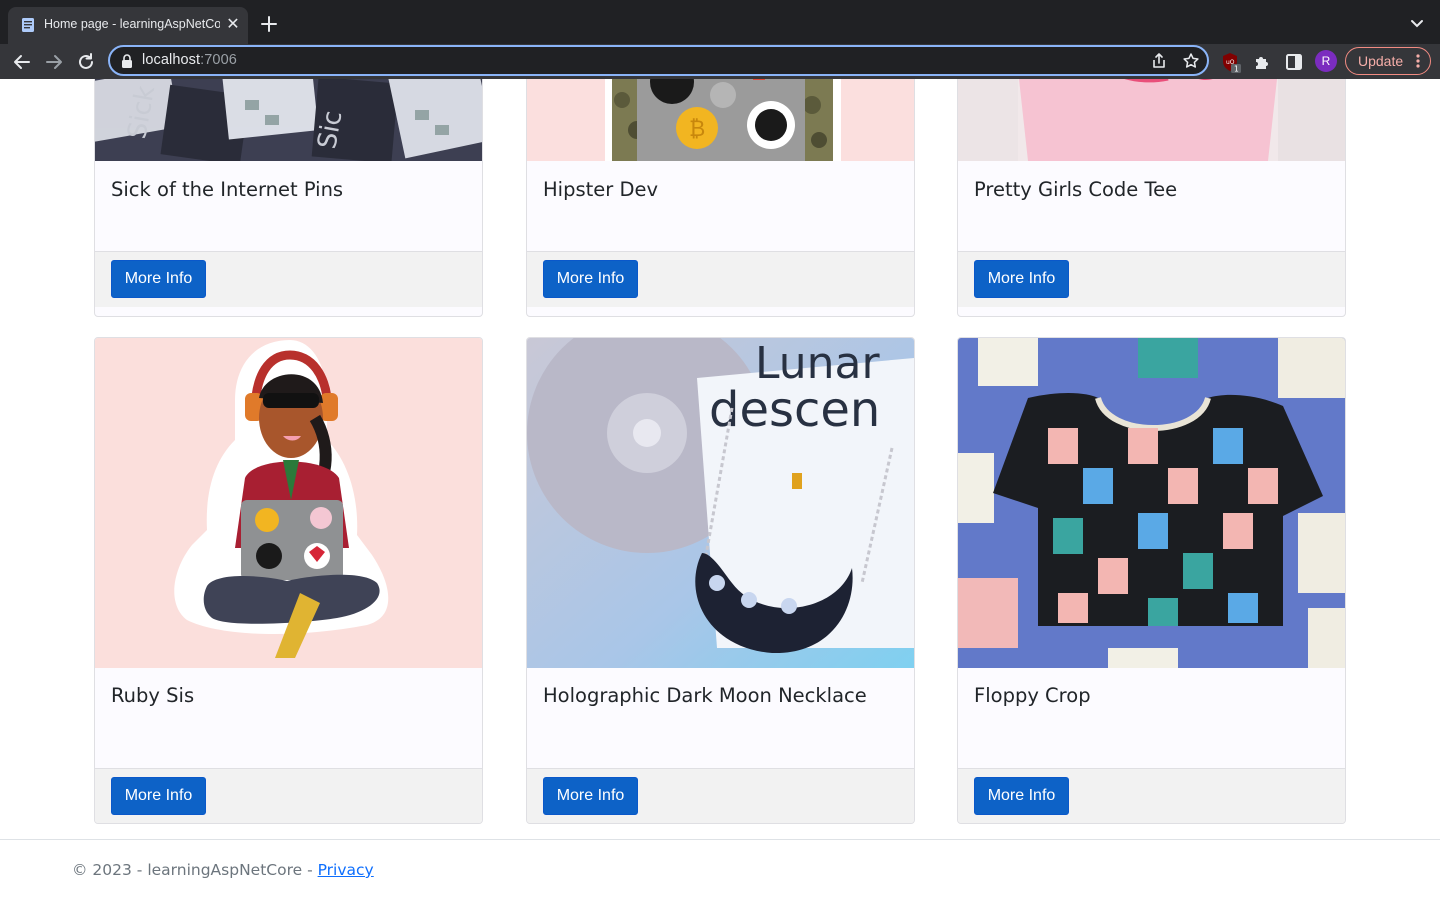  Describe the element at coordinates (54, 62) in the screenshot. I see `forward-icon` at that location.